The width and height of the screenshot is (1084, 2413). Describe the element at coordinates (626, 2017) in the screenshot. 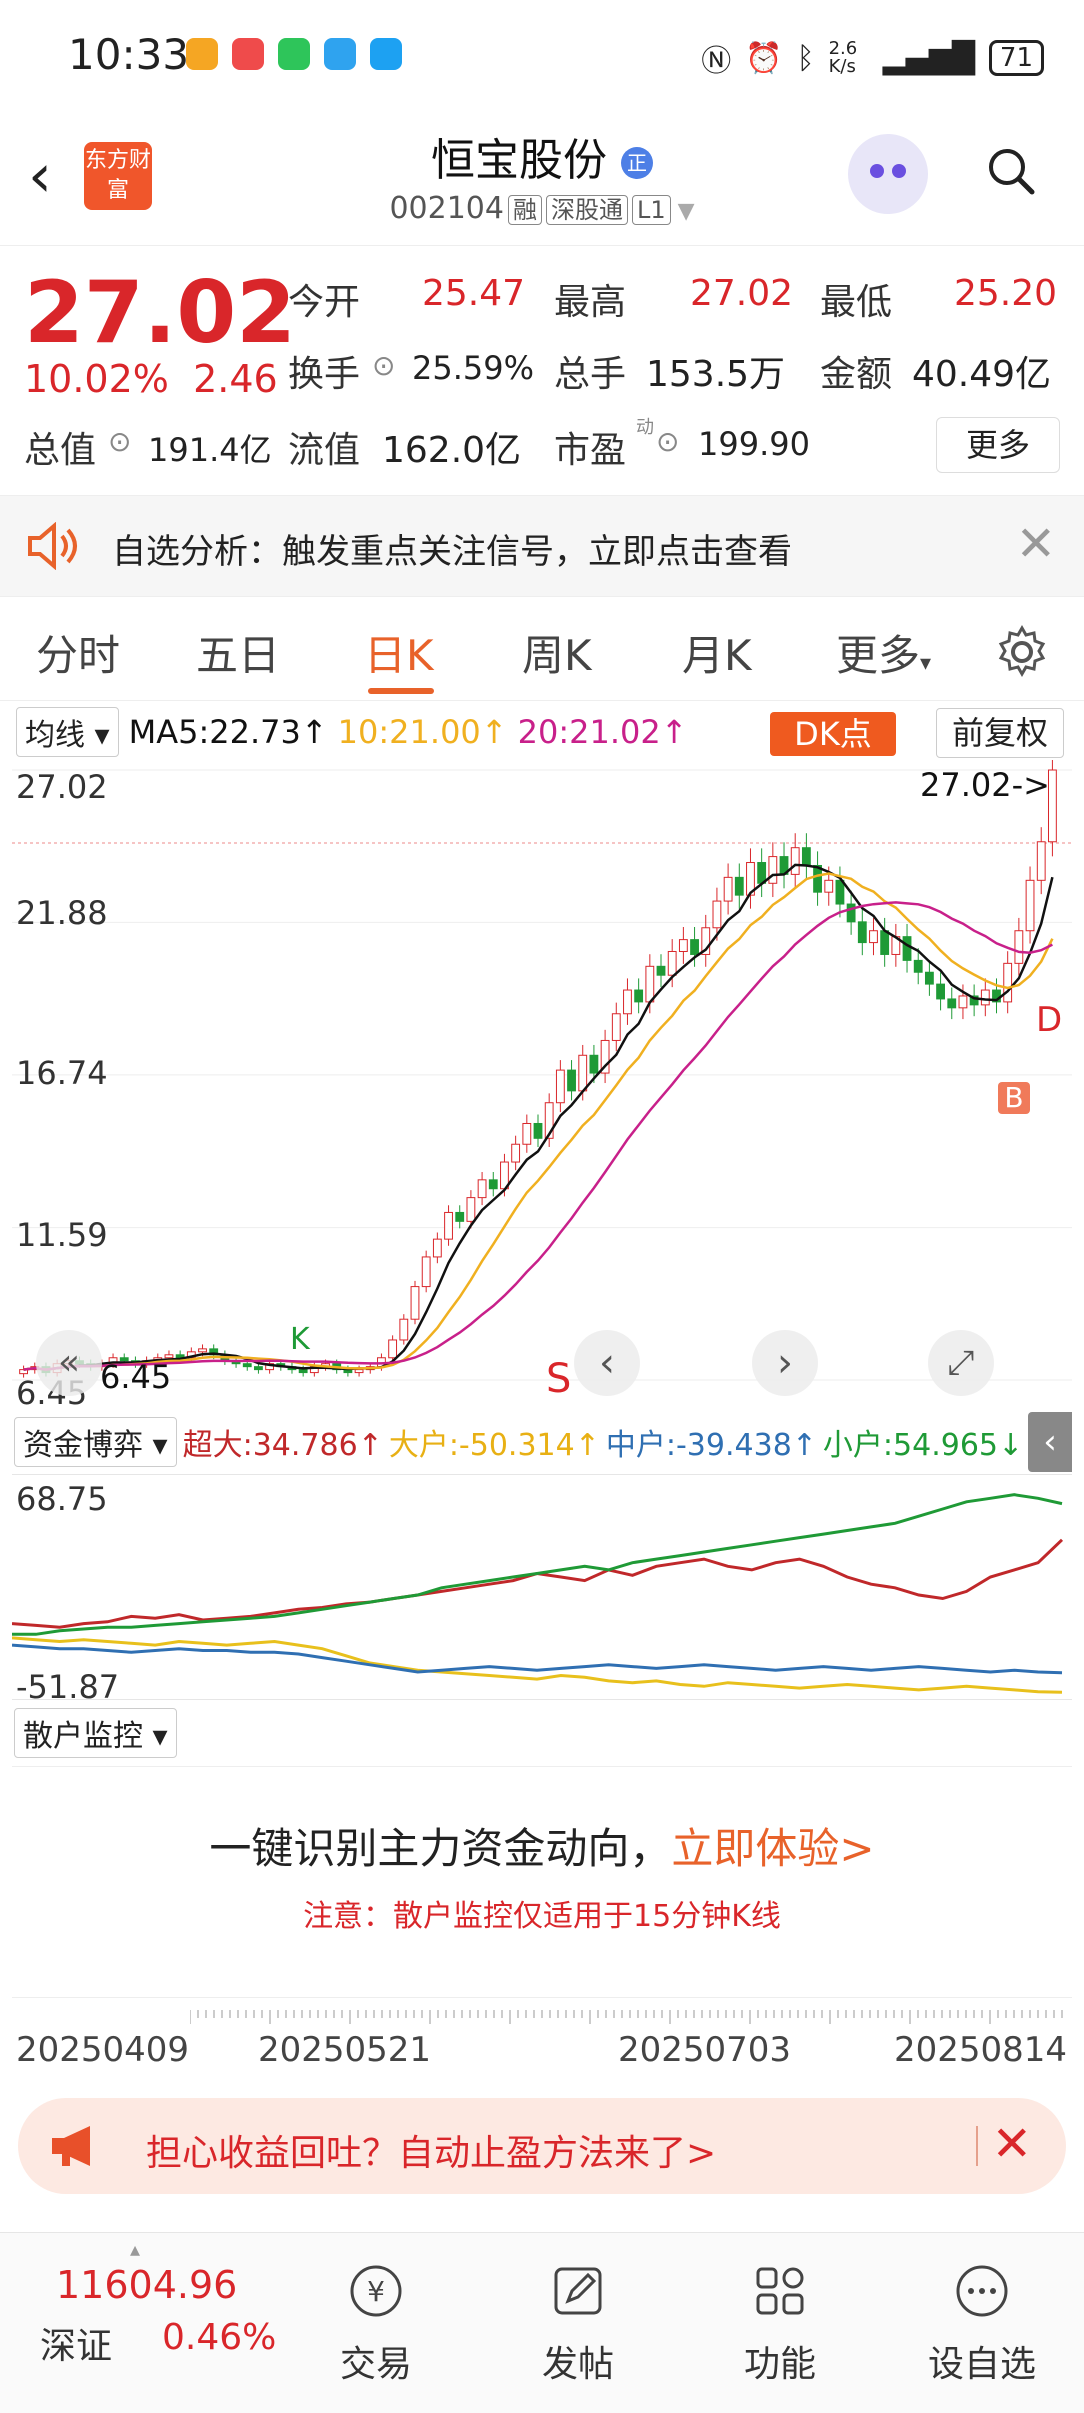

I see `date-ticks` at that location.